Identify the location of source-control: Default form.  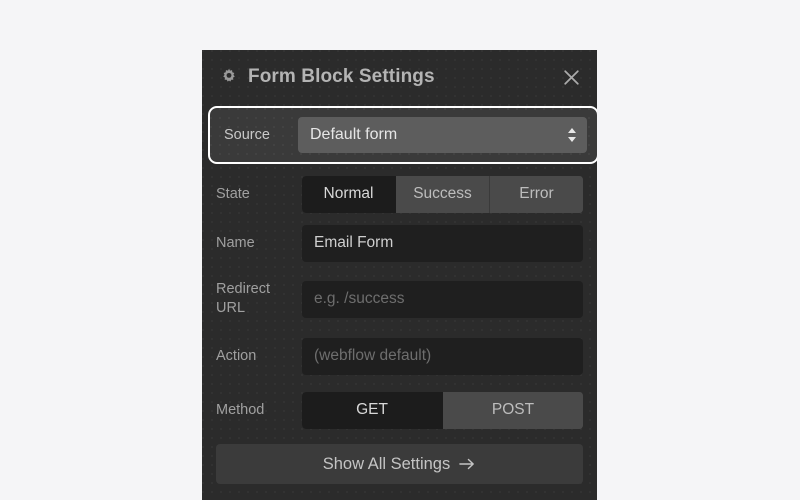
(442, 135).